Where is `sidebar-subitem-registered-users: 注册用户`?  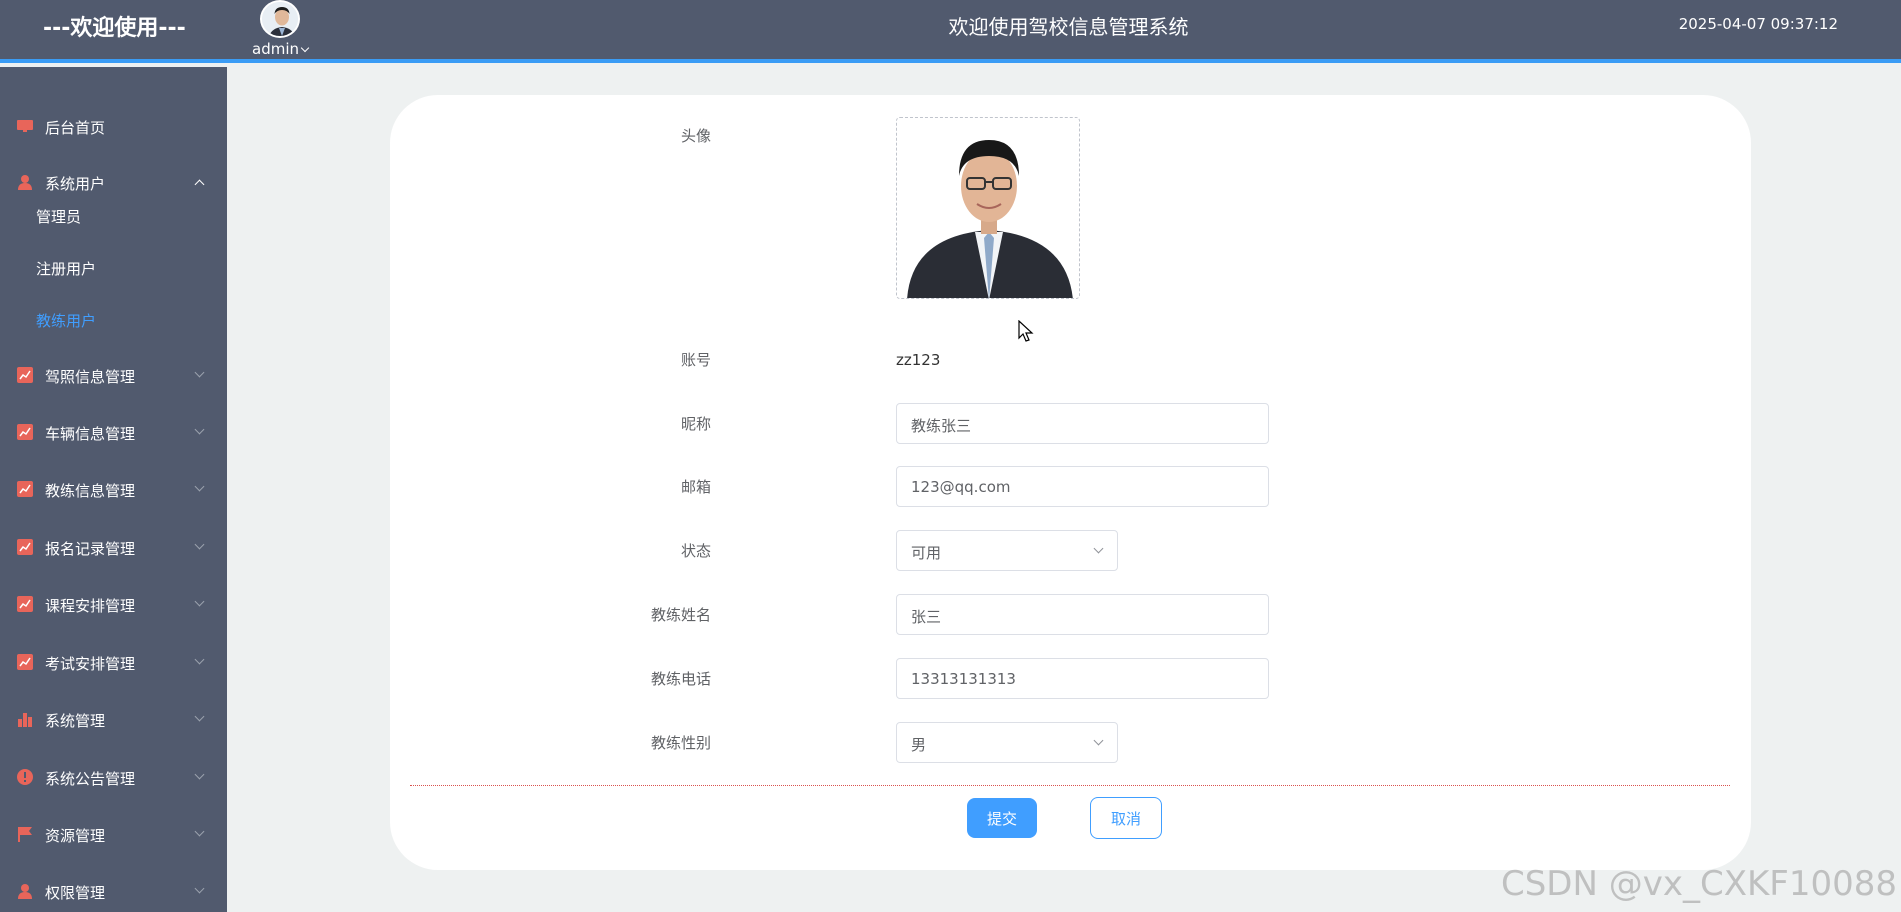
sidebar-subitem-registered-users: 注册用户 is located at coordinates (66, 268).